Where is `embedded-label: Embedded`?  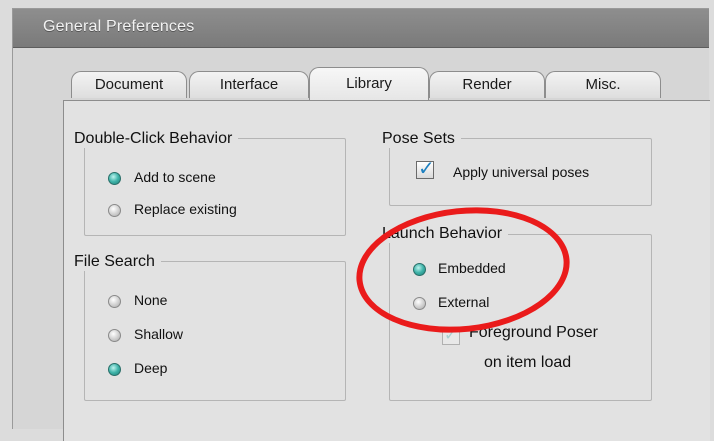
embedded-label: Embedded is located at coordinates (472, 268).